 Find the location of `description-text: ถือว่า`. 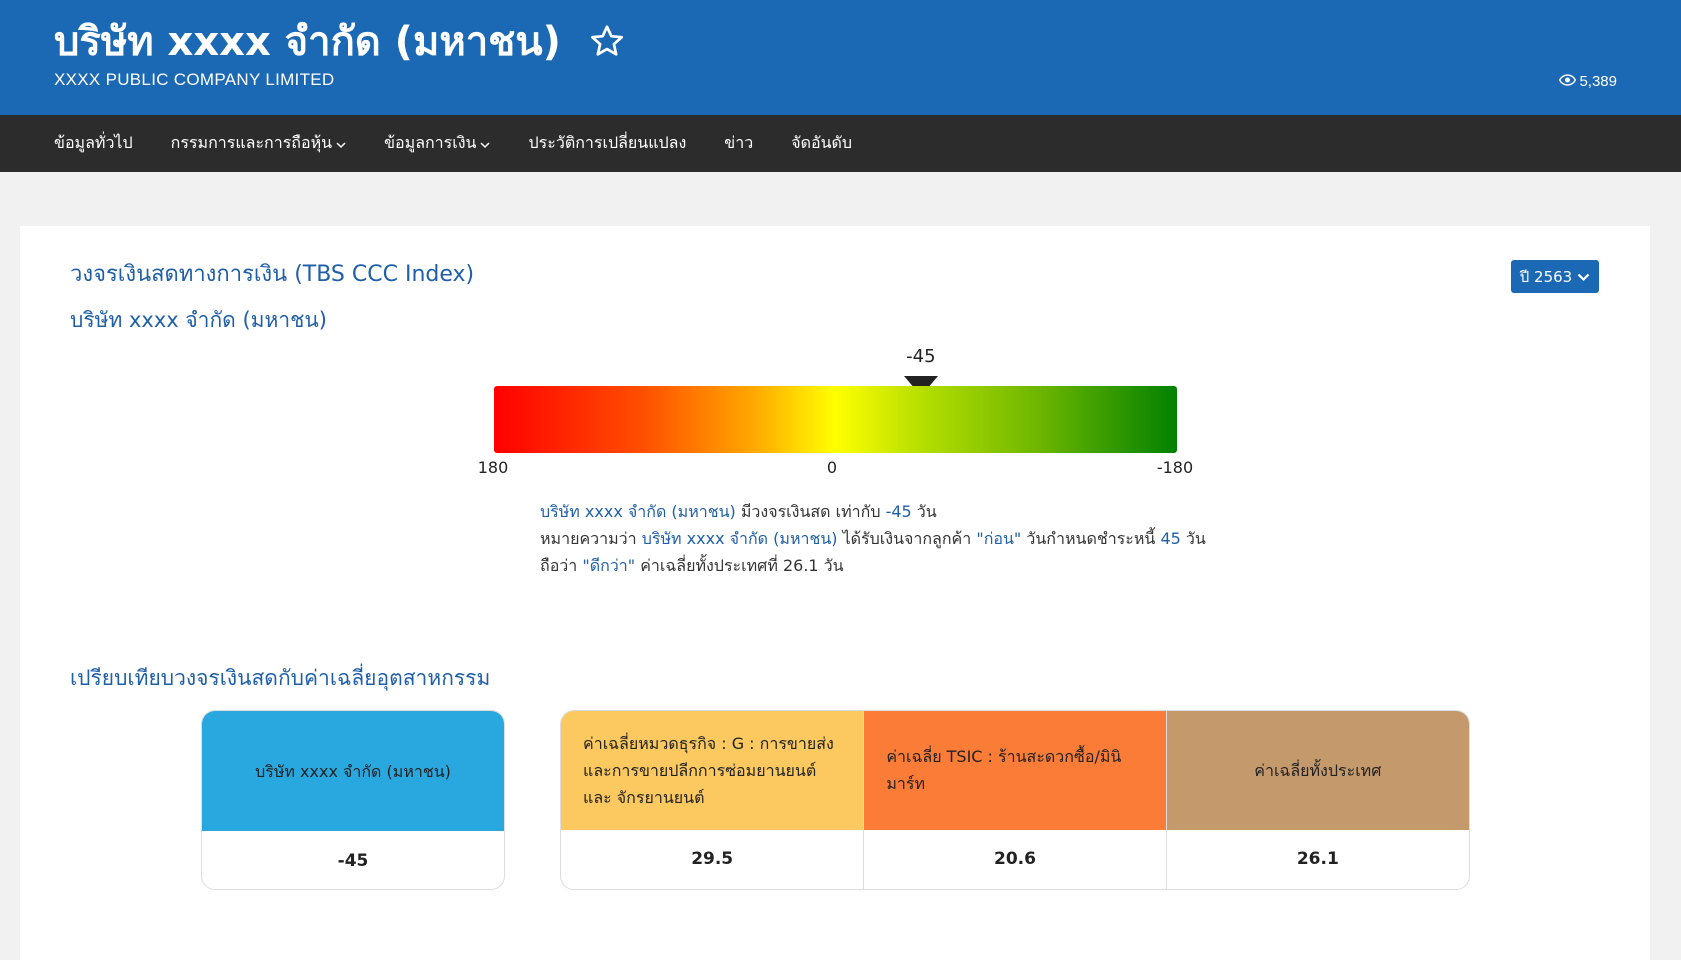

description-text: ถือว่า is located at coordinates (561, 565).